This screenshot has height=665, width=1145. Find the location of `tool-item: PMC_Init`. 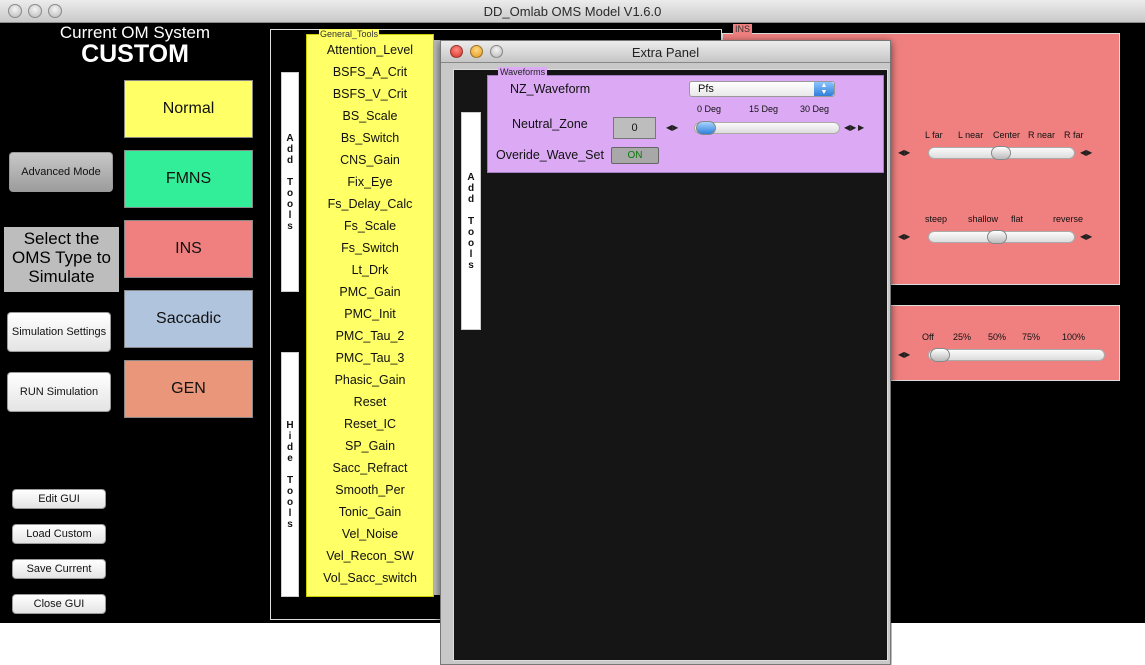

tool-item: PMC_Init is located at coordinates (370, 314).